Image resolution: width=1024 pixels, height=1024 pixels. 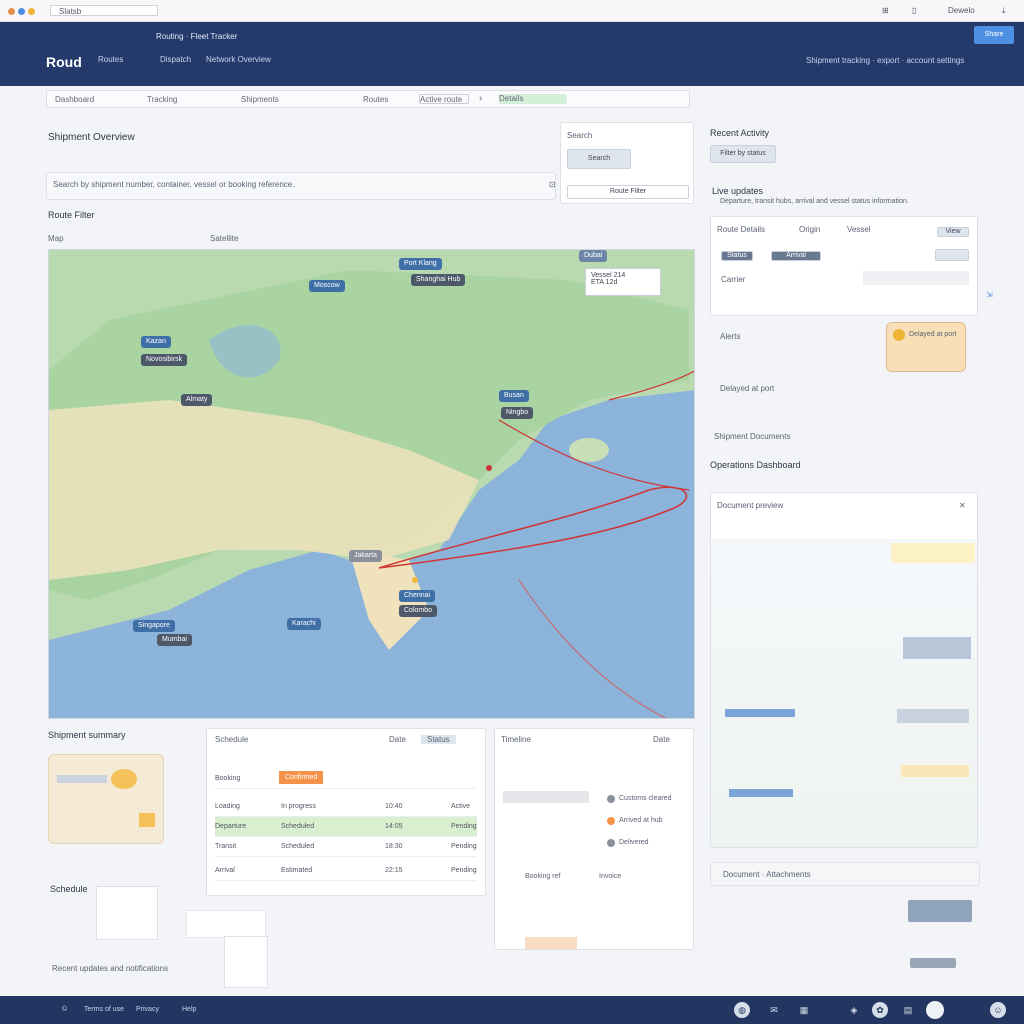 What do you see at coordinates (854, 1010) in the screenshot?
I see `bell-icon: ◈` at bounding box center [854, 1010].